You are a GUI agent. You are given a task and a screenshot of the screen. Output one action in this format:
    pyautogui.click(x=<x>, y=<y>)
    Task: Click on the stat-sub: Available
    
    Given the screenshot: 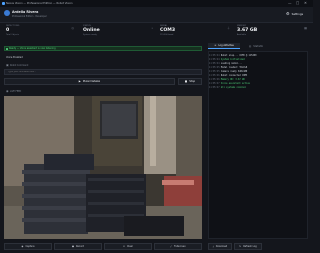 What is the action you would take?
    pyautogui.click(x=242, y=35)
    